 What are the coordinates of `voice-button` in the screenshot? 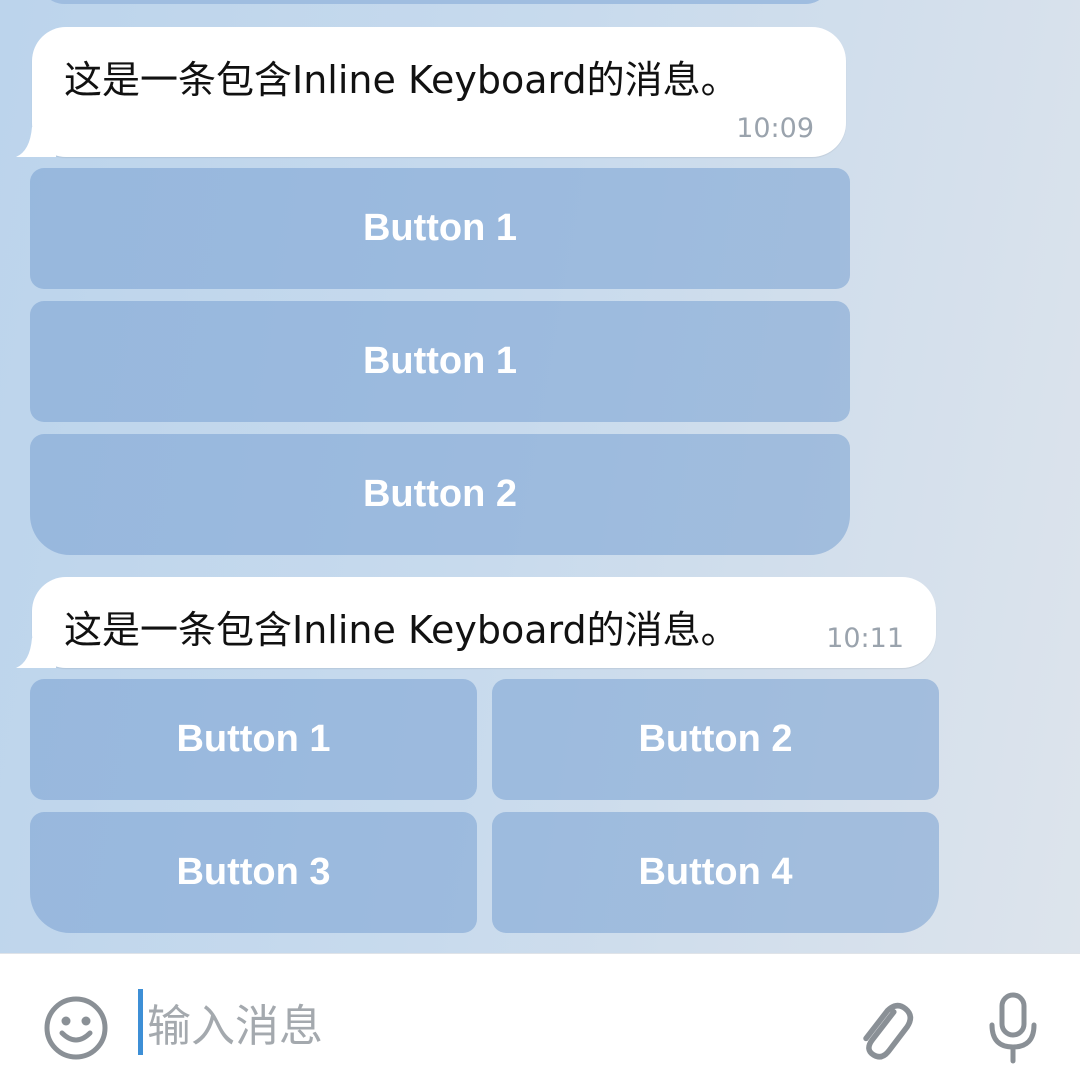 It's located at (1013, 1028).